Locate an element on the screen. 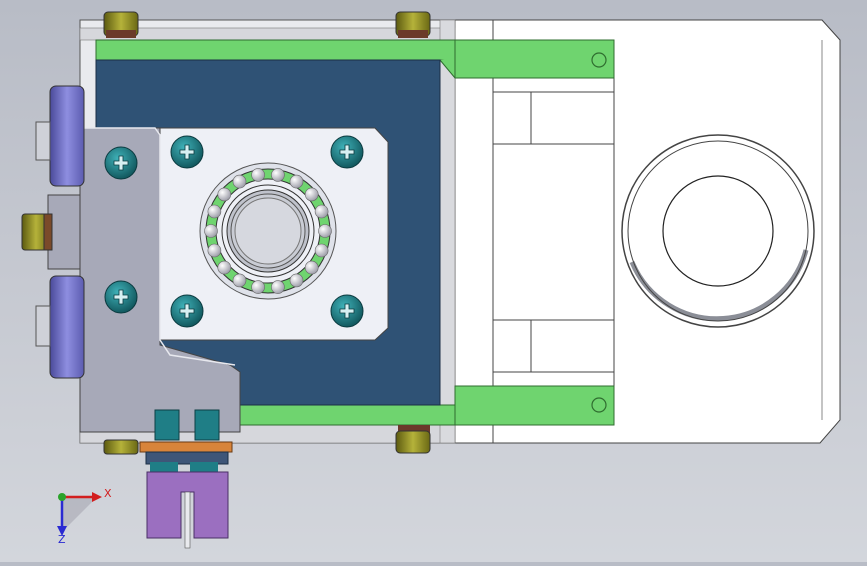 The image size is (867, 566). top-bushing-right is located at coordinates (413, 24).